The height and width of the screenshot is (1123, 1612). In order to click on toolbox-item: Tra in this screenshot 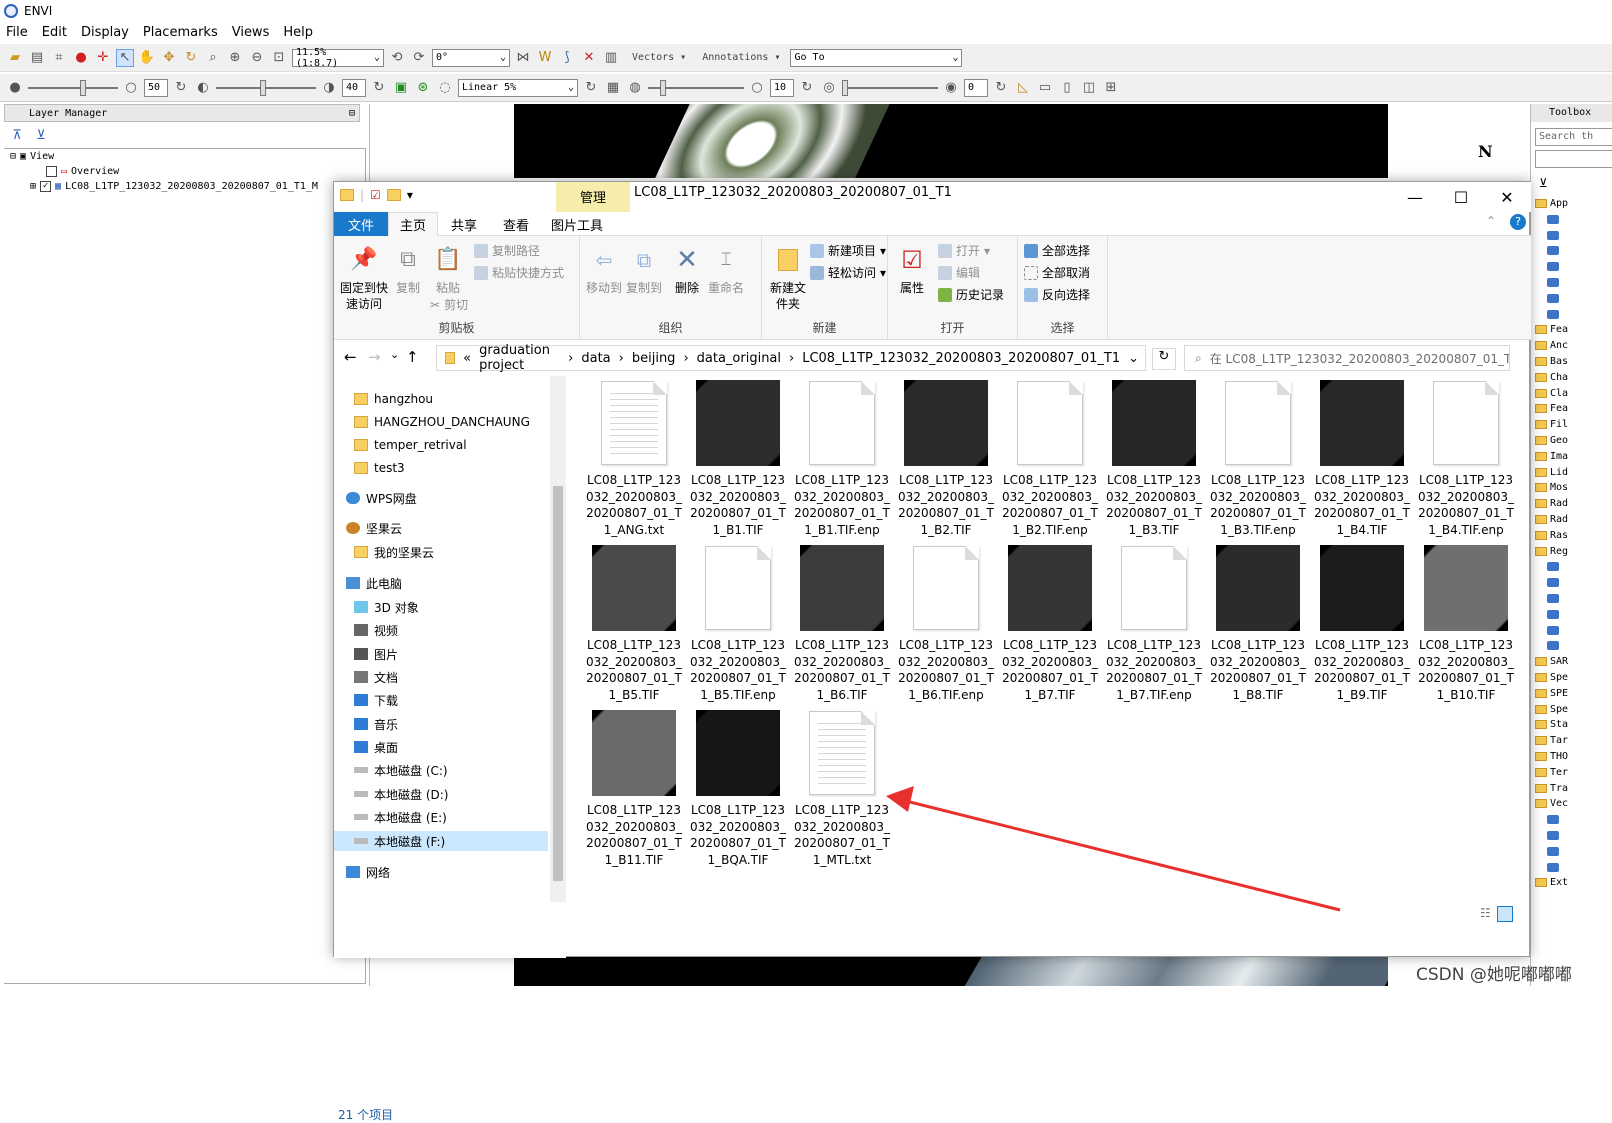, I will do `click(1551, 788)`.